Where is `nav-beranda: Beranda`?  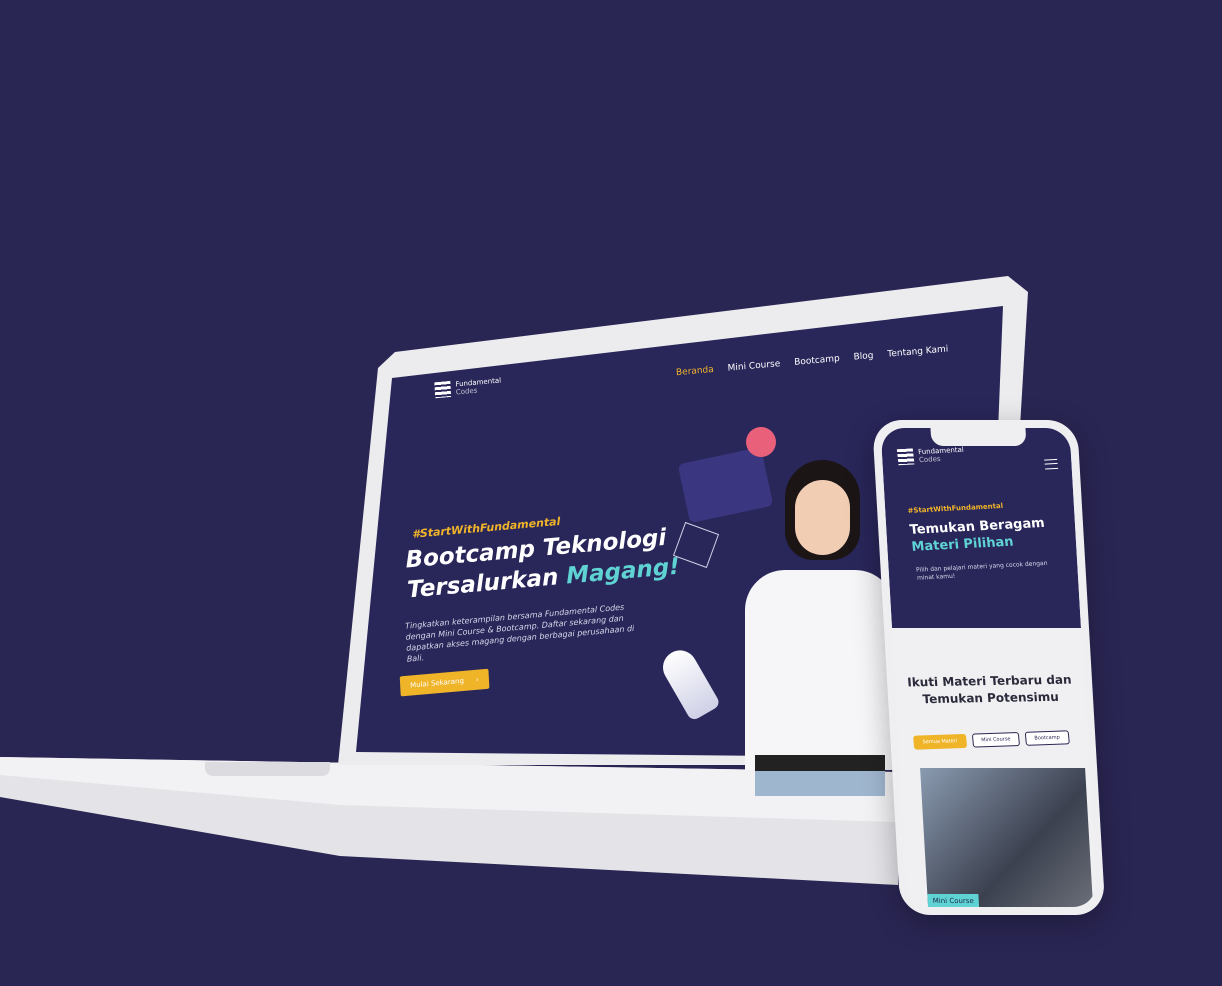
nav-beranda: Beranda is located at coordinates (695, 371).